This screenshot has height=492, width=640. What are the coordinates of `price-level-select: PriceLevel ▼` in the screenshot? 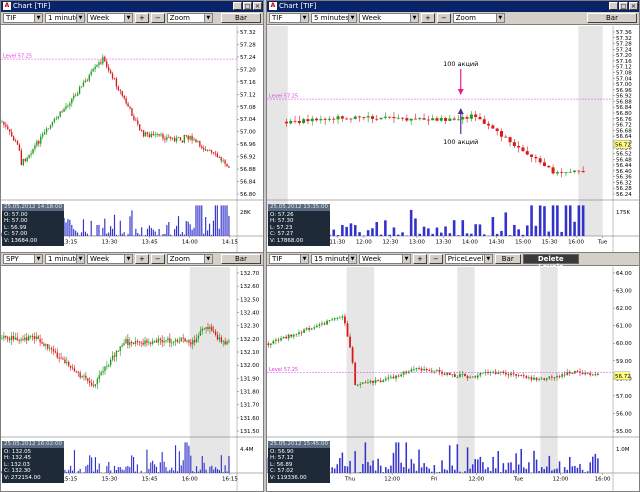 It's located at (468, 259).